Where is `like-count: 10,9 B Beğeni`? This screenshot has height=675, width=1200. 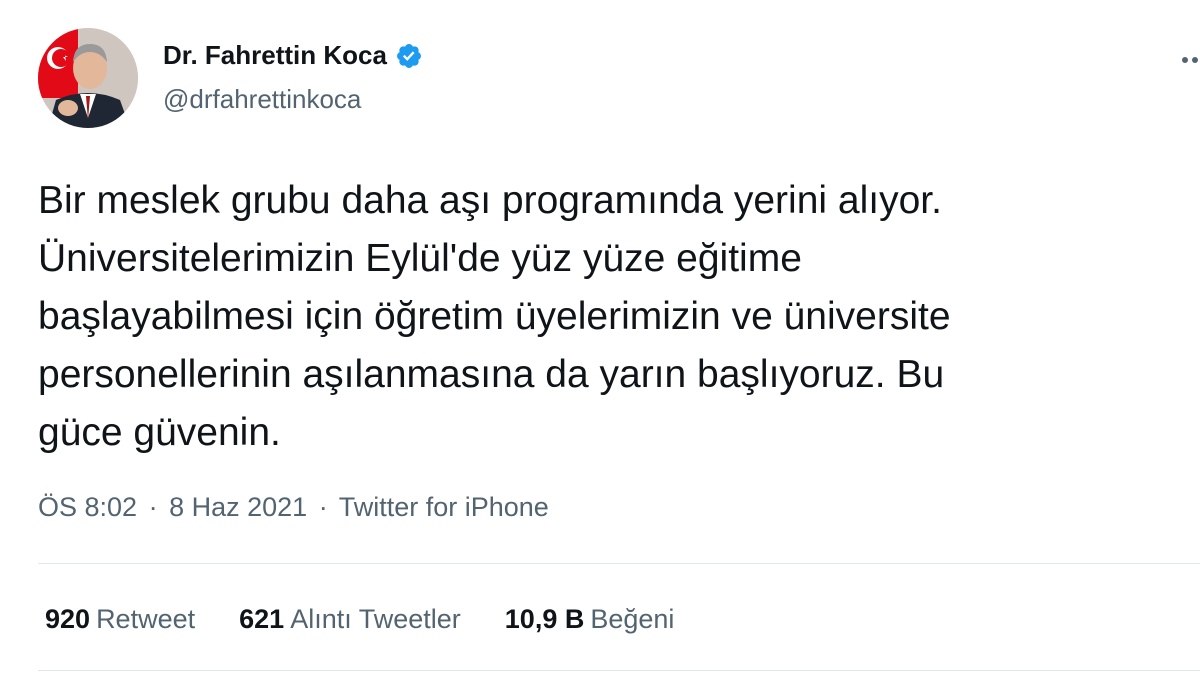 like-count: 10,9 B Beğeni is located at coordinates (590, 619).